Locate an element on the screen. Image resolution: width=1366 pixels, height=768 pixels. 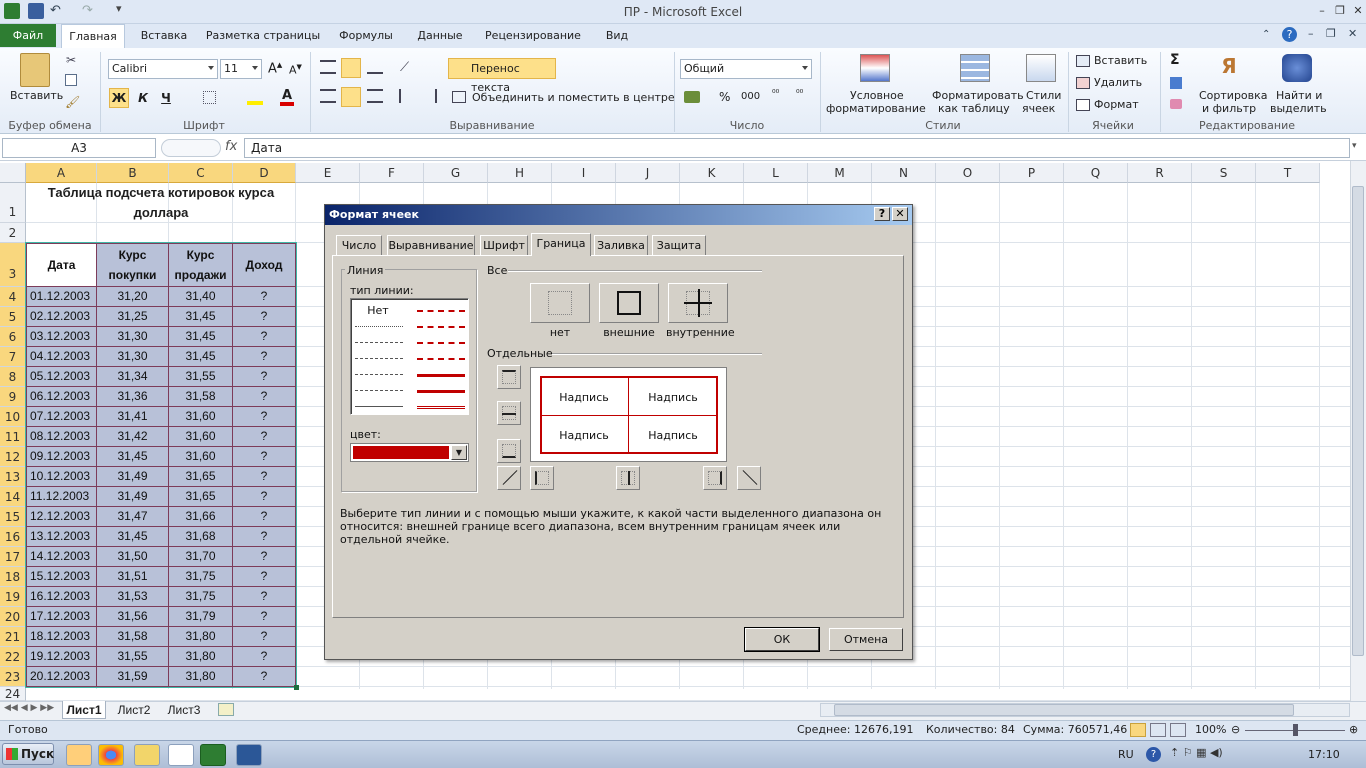
row-header-11: 11 is located at coordinates (13, 437).